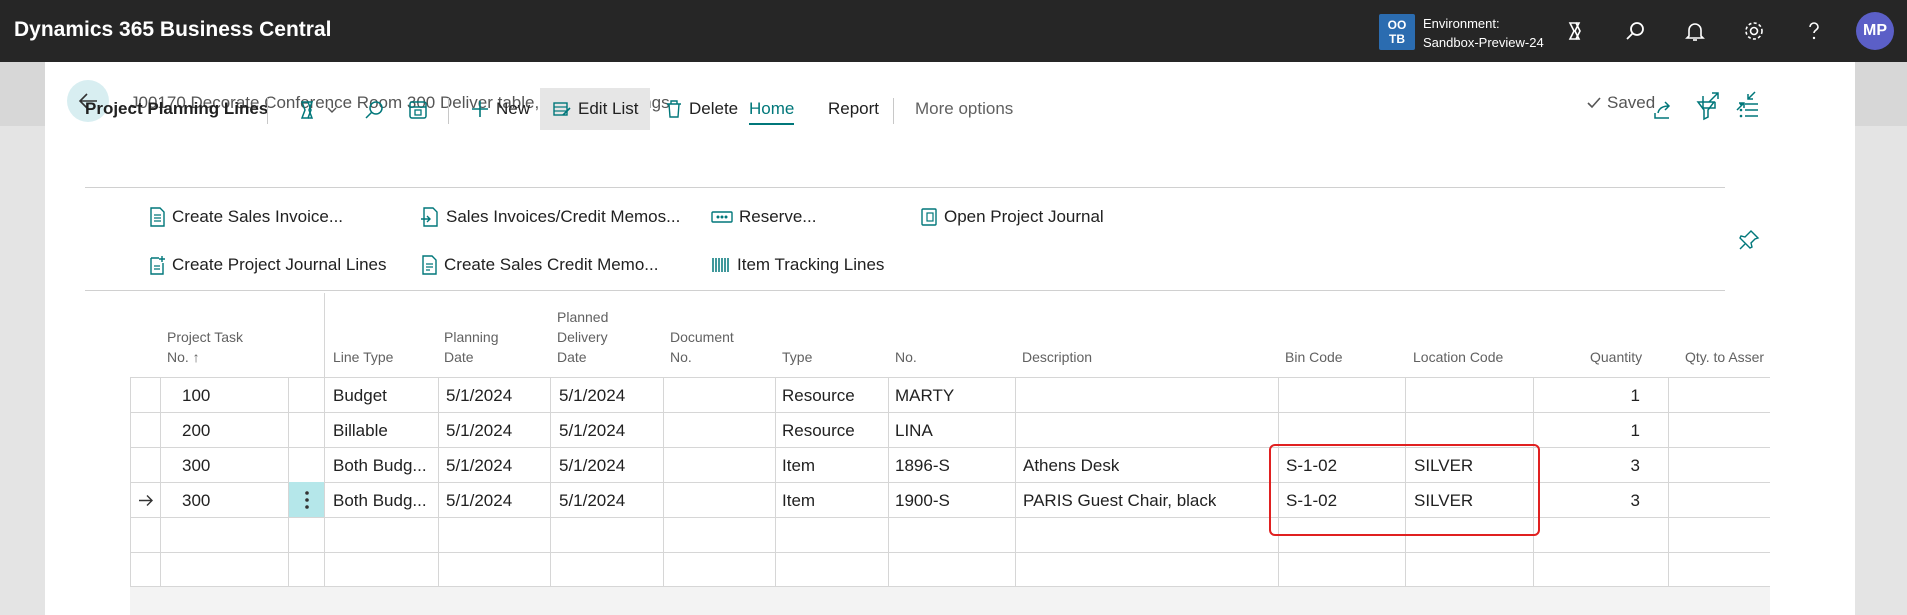 This screenshot has width=1907, height=615. Describe the element at coordinates (811, 264) in the screenshot. I see `item-tracking-lines-label: Item Tracking Lines` at that location.